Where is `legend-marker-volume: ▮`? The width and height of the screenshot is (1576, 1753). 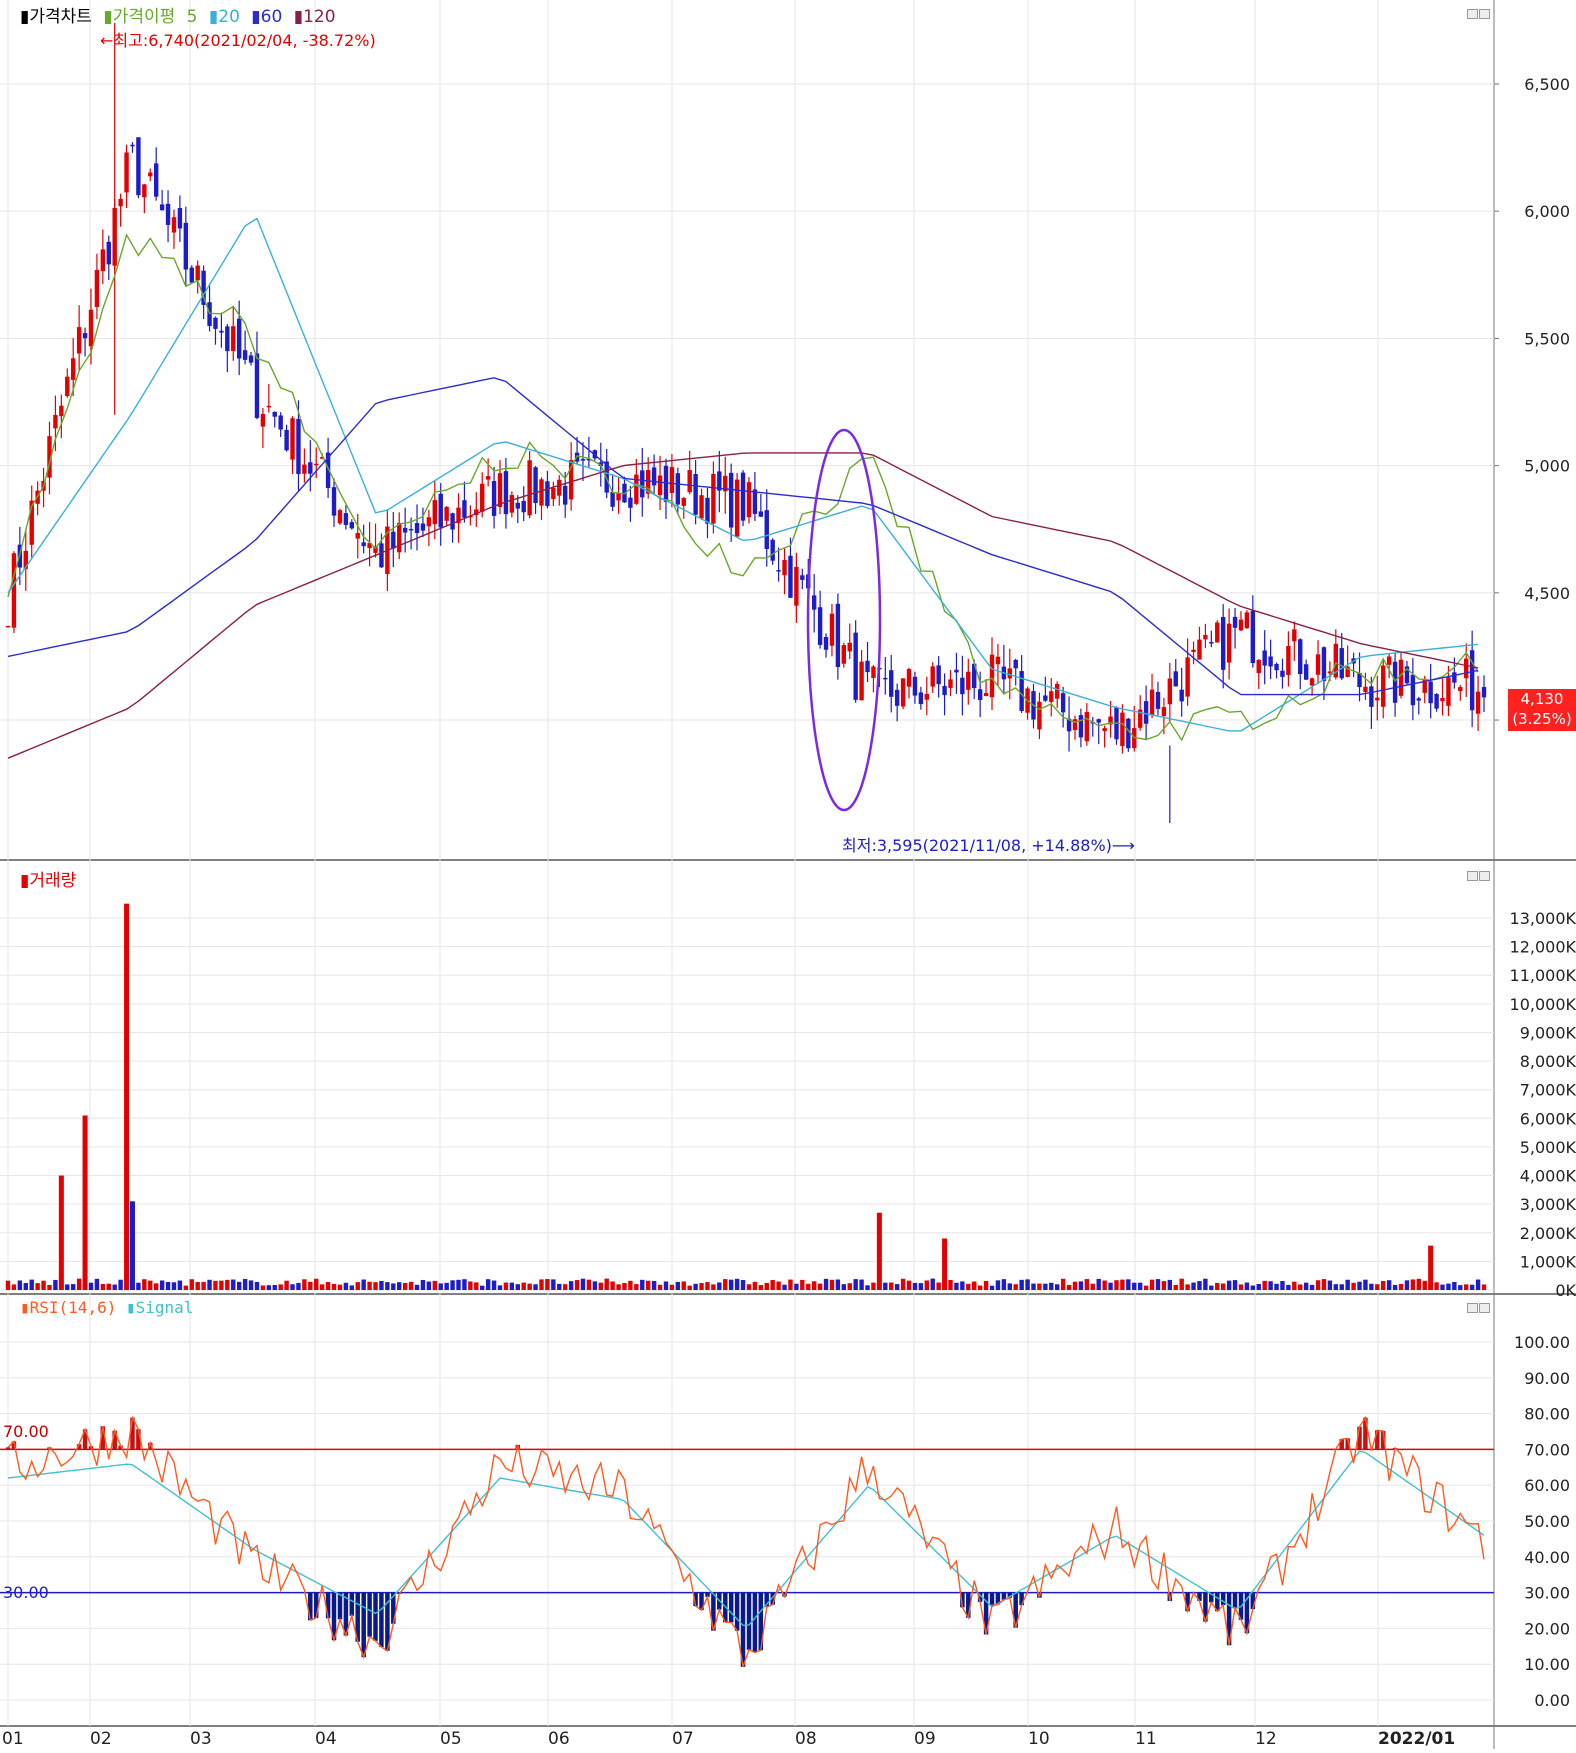 legend-marker-volume: ▮ is located at coordinates (25, 881).